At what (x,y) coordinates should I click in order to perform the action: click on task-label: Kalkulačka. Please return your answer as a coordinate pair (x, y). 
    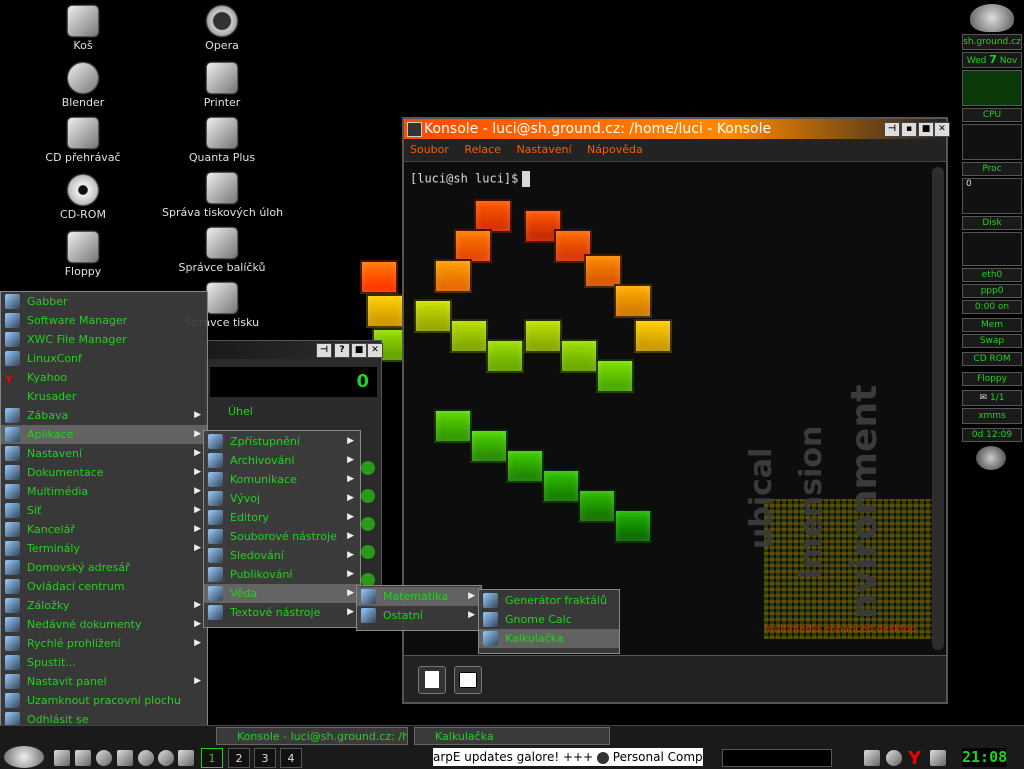
    Looking at the image, I should click on (464, 736).